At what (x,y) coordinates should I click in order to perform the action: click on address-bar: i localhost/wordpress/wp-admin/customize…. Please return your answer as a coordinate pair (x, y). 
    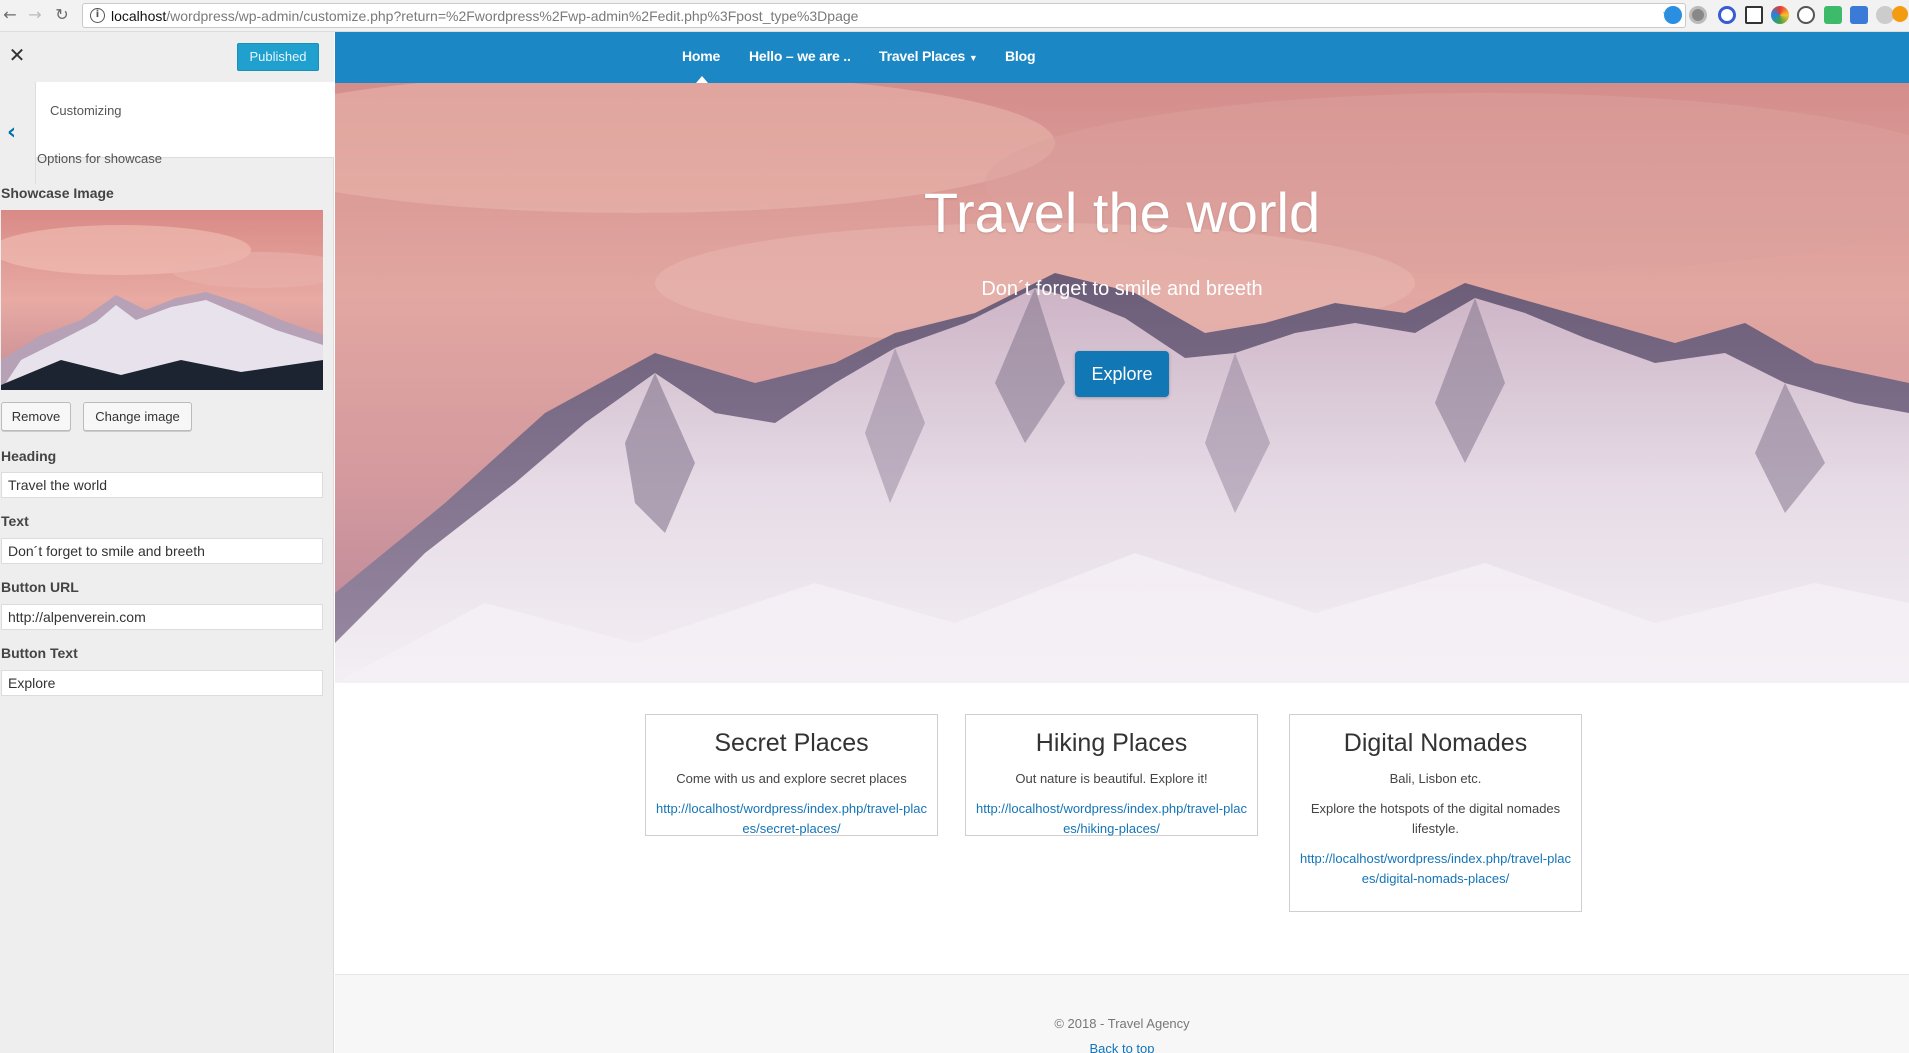
    Looking at the image, I should click on (884, 15).